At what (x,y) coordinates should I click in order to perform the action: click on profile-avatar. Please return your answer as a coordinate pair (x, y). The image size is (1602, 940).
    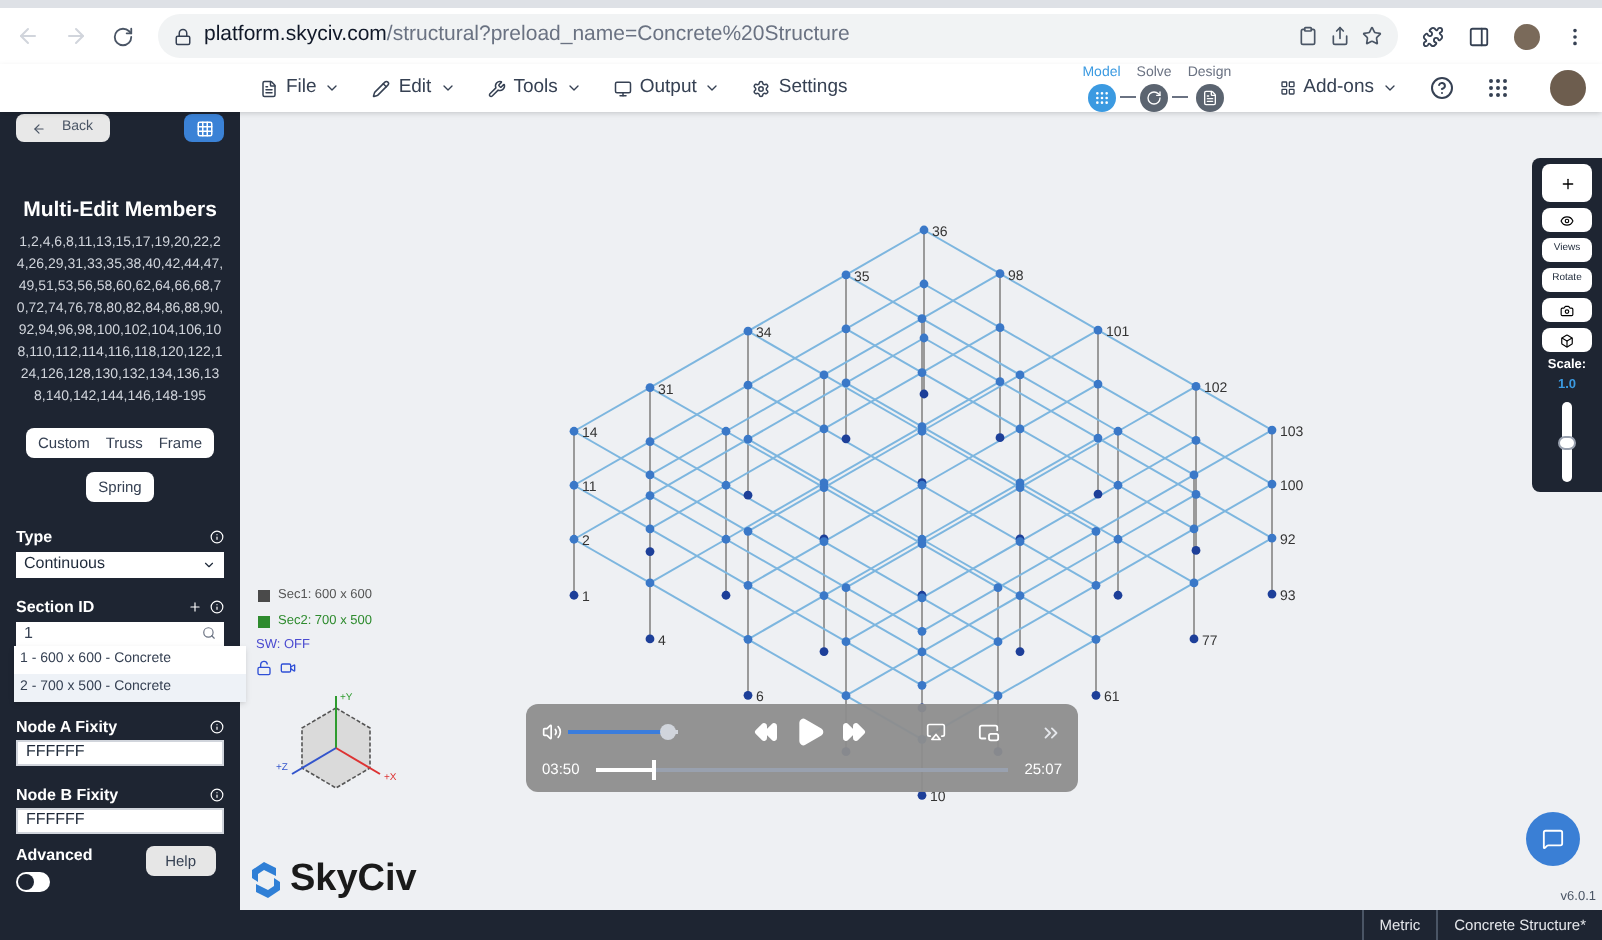
    Looking at the image, I should click on (1527, 36).